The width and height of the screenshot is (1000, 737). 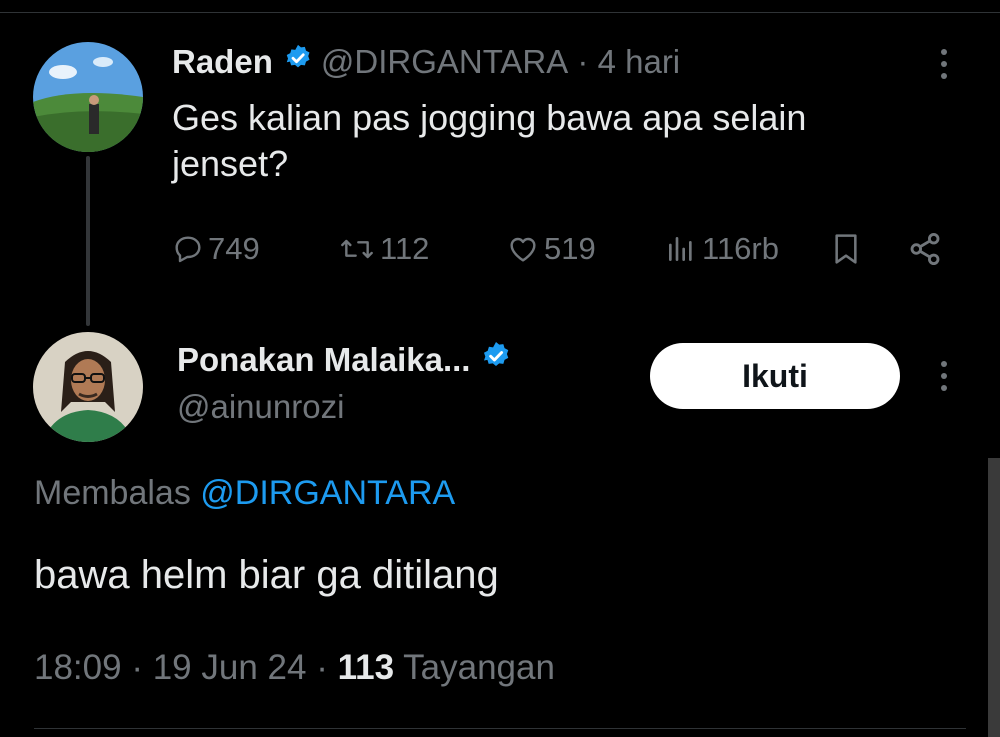 What do you see at coordinates (188, 249) in the screenshot?
I see `reply-icon` at bounding box center [188, 249].